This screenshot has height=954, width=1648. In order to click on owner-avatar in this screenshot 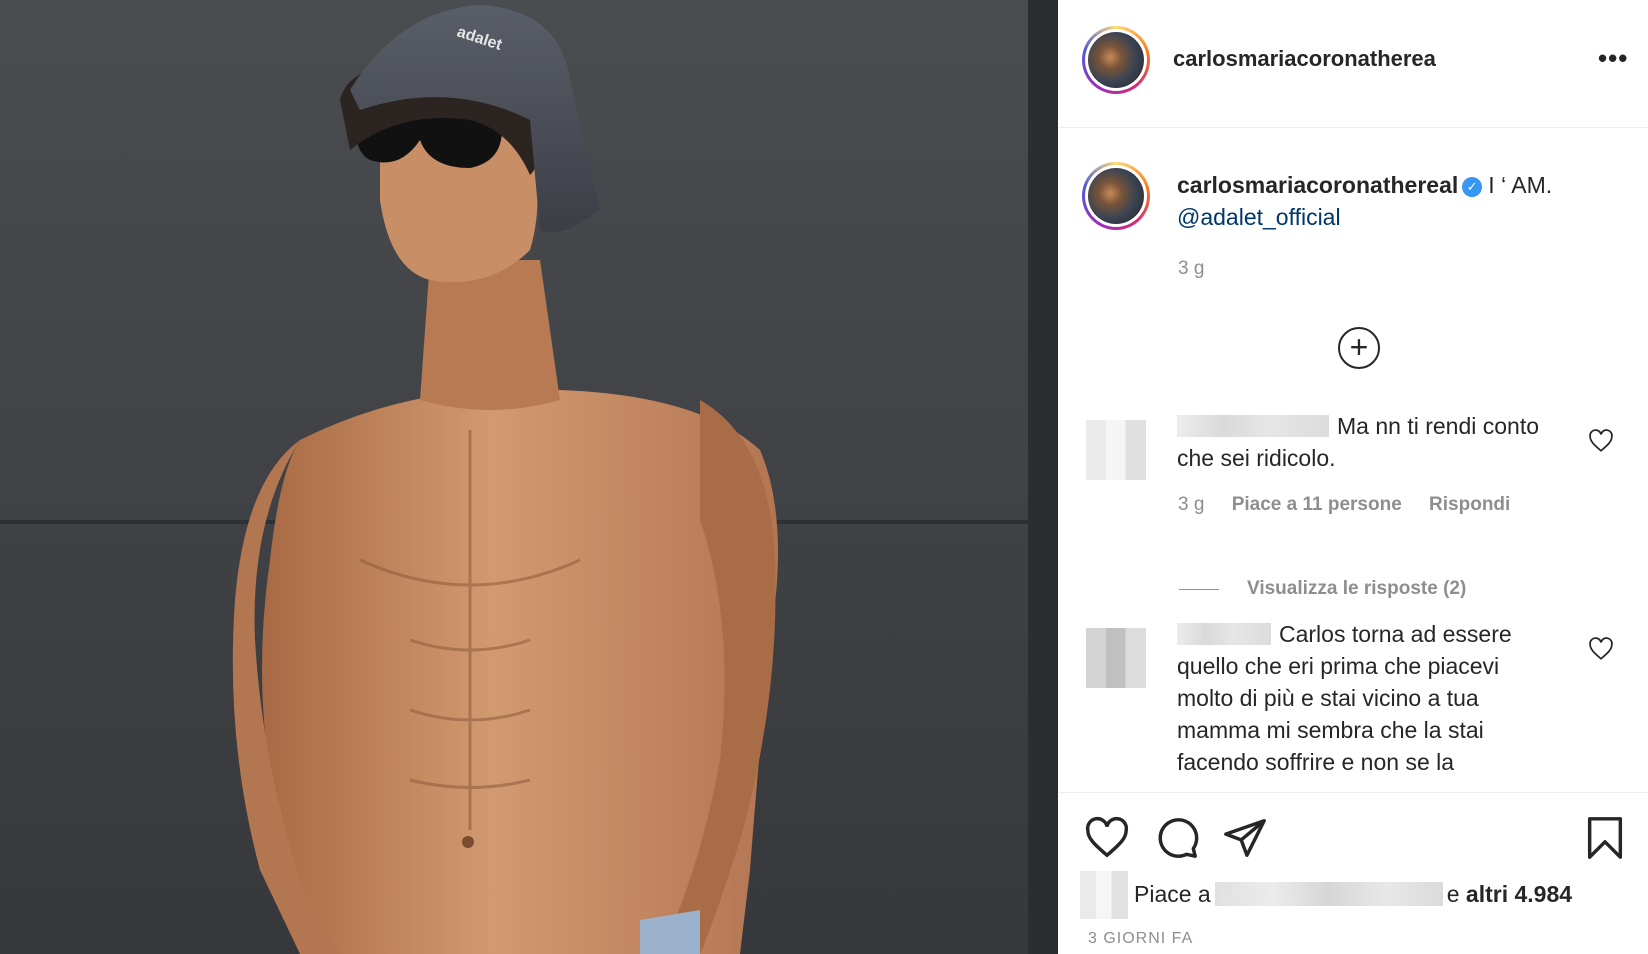, I will do `click(1116, 60)`.